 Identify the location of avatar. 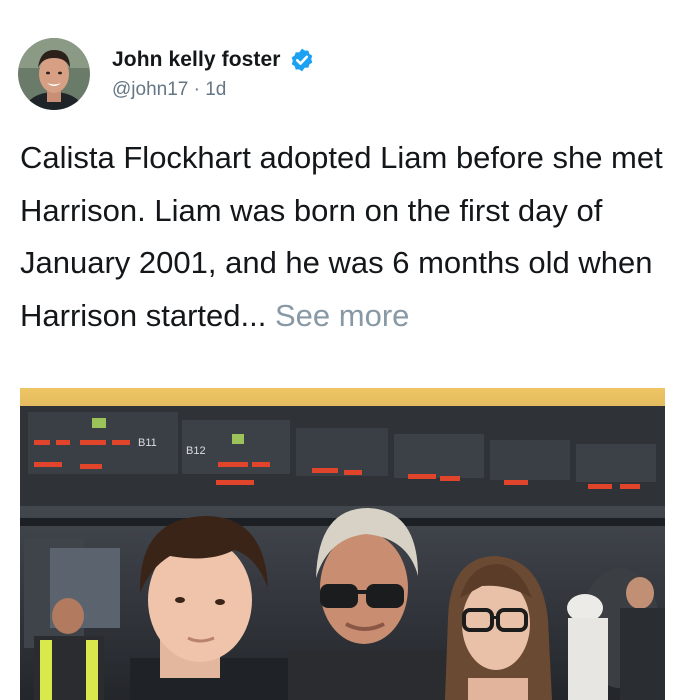
(54, 74).